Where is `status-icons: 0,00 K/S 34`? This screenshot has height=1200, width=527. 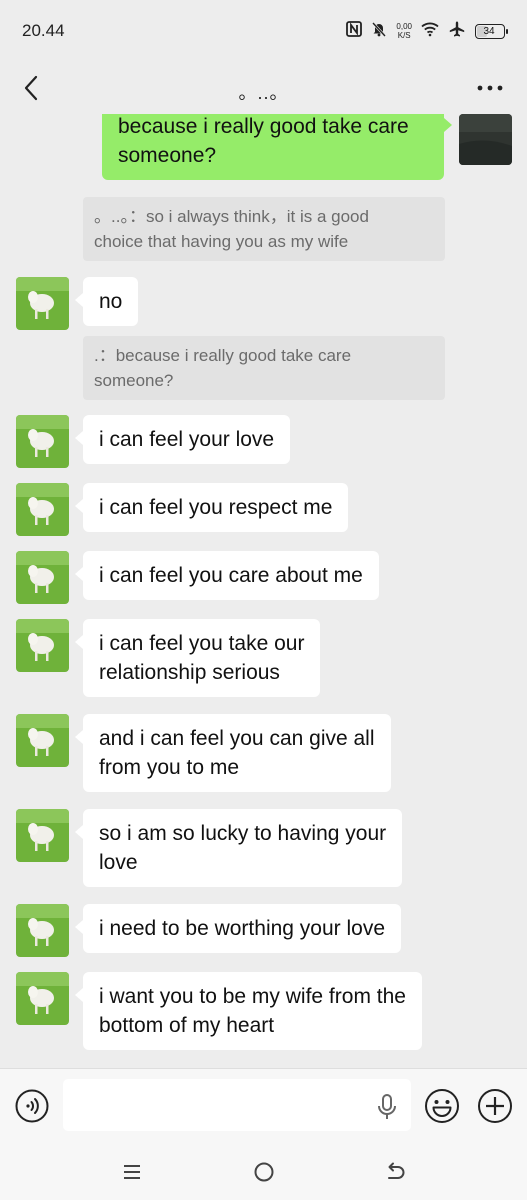
status-icons: 0,00 K/S 34 is located at coordinates (427, 31).